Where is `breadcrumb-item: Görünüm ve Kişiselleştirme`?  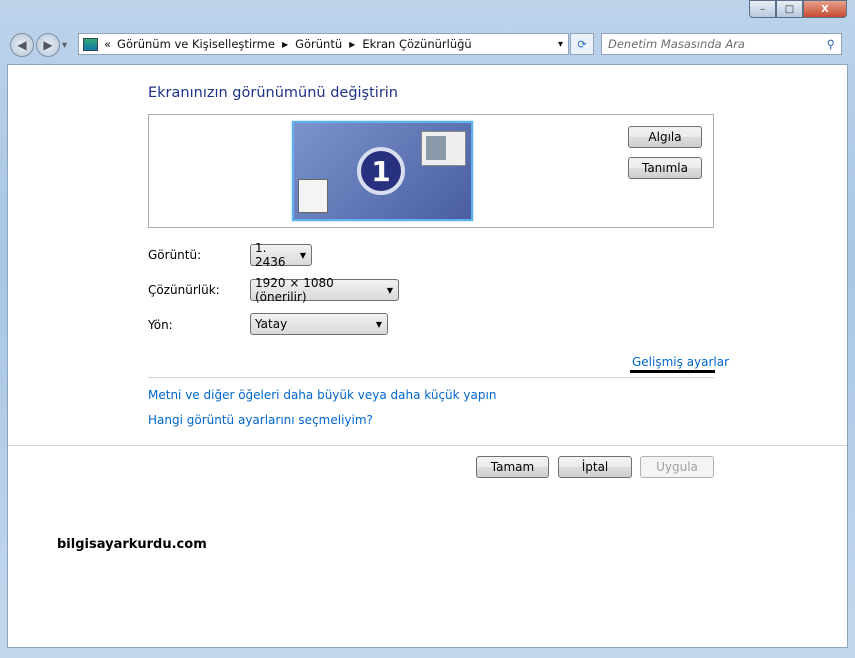 breadcrumb-item: Görünüm ve Kişiselleştirme is located at coordinates (196, 44).